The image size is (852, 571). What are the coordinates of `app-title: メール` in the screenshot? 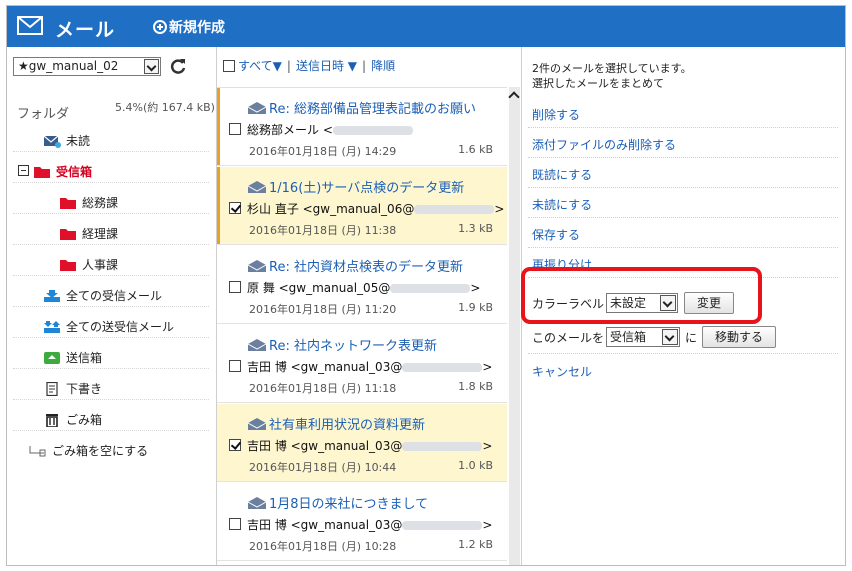 It's located at (85, 30).